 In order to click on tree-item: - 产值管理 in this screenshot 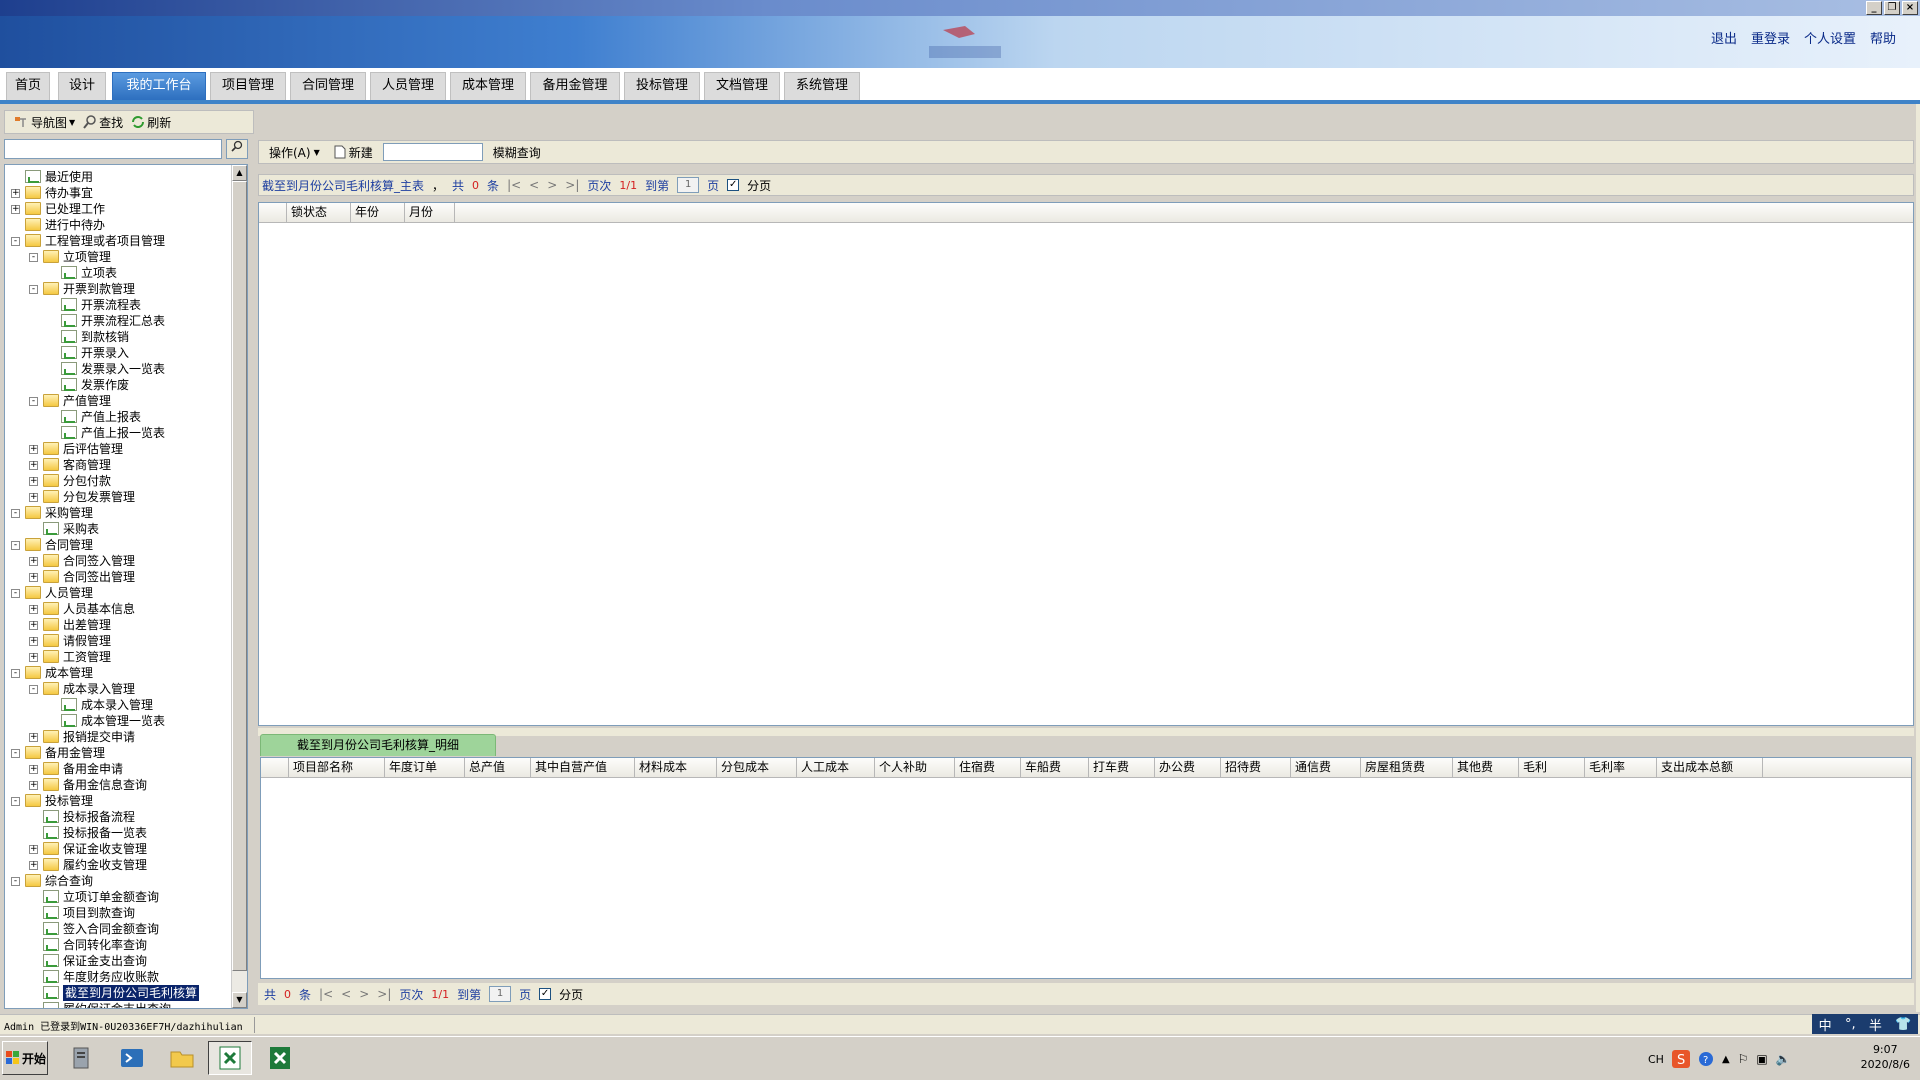, I will do `click(119, 401)`.